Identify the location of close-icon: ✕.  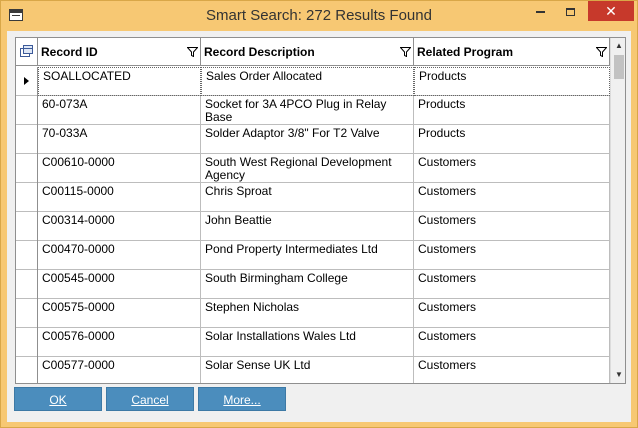
(611, 11).